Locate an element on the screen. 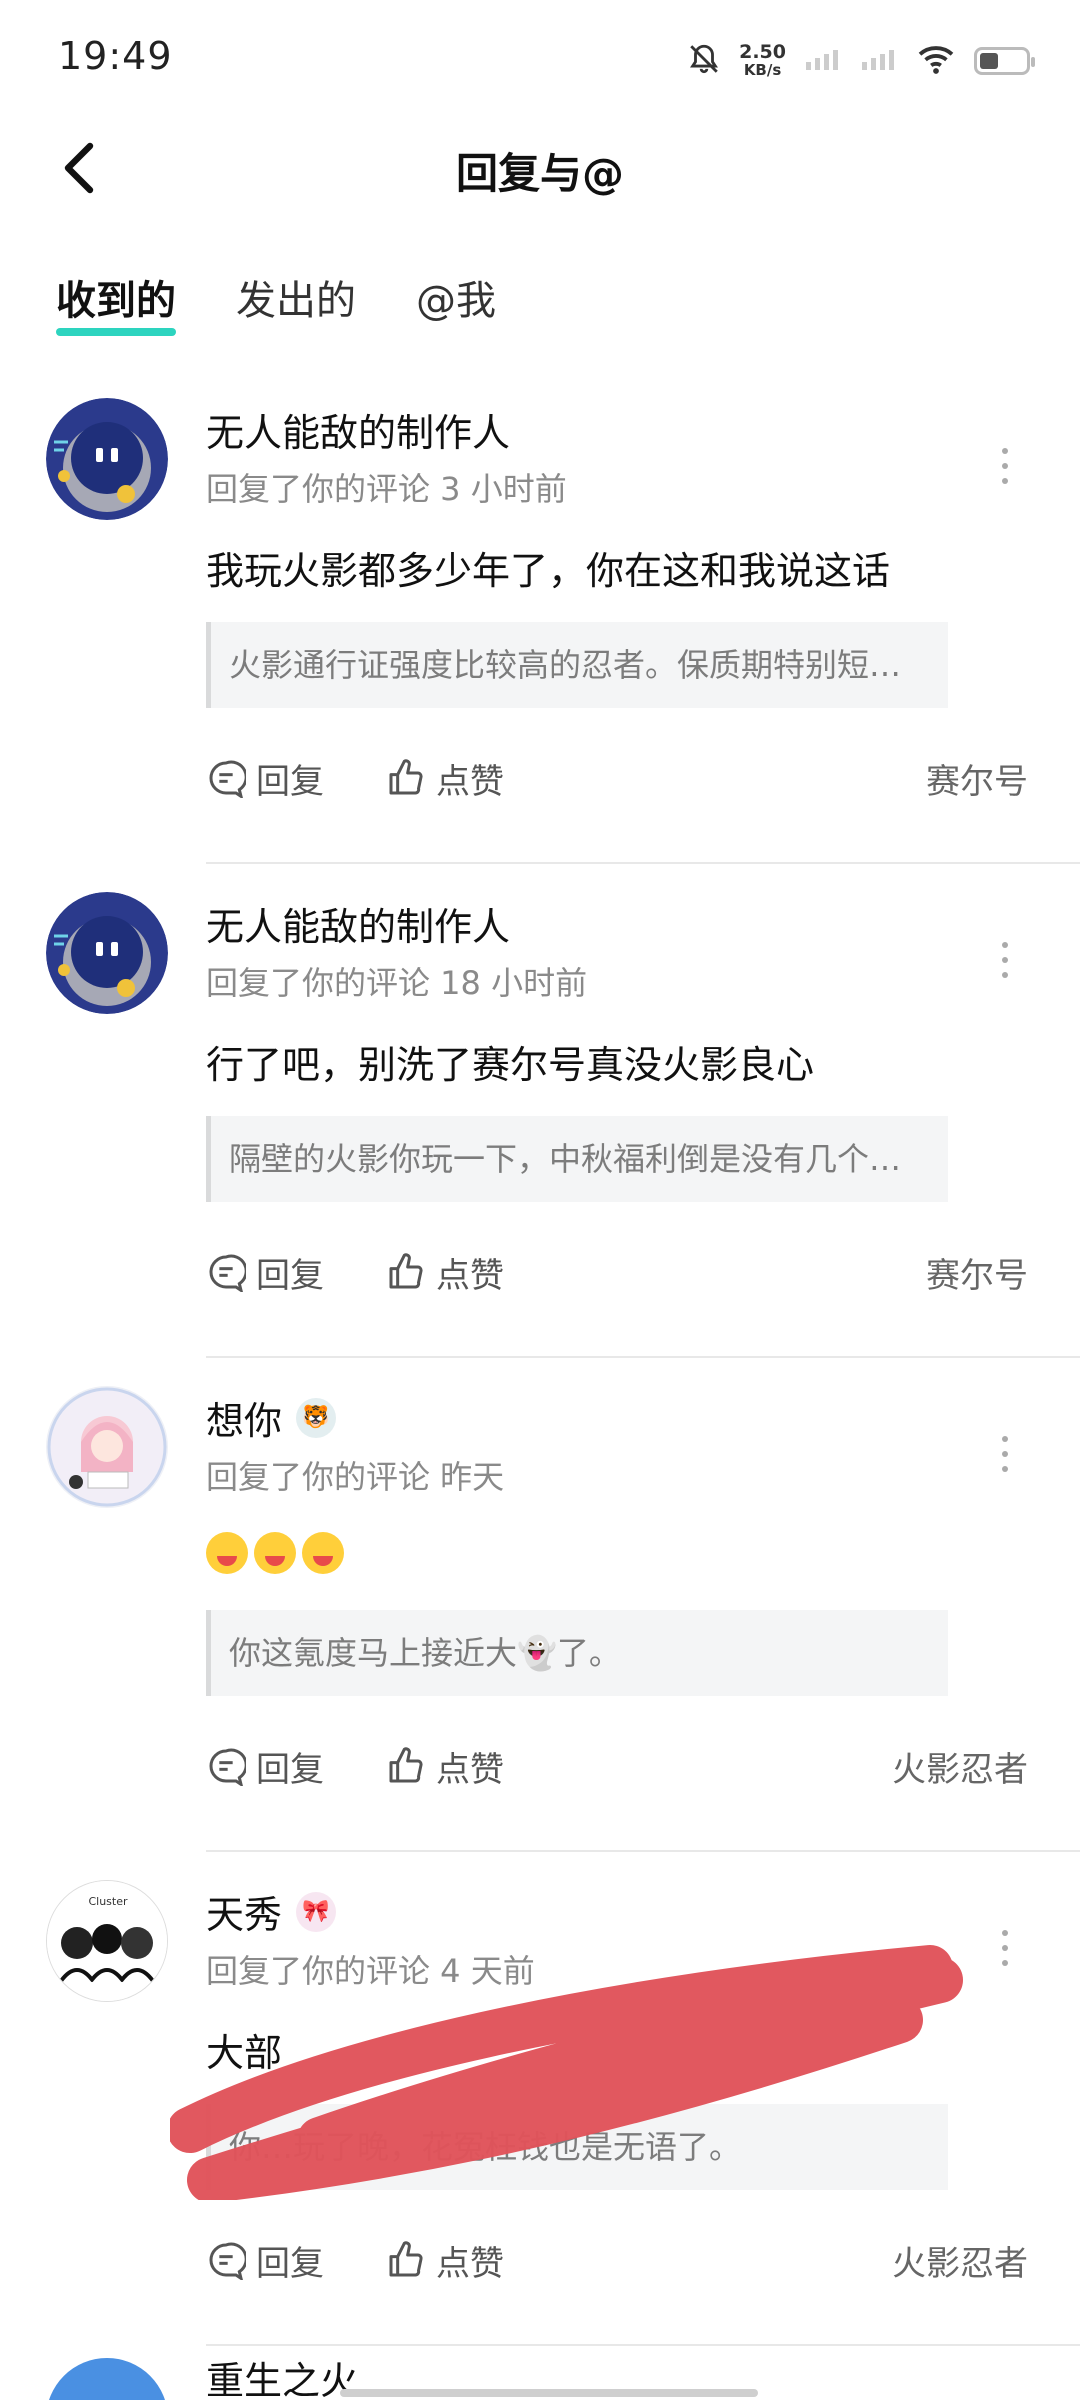  wifi-icon is located at coordinates (936, 61).